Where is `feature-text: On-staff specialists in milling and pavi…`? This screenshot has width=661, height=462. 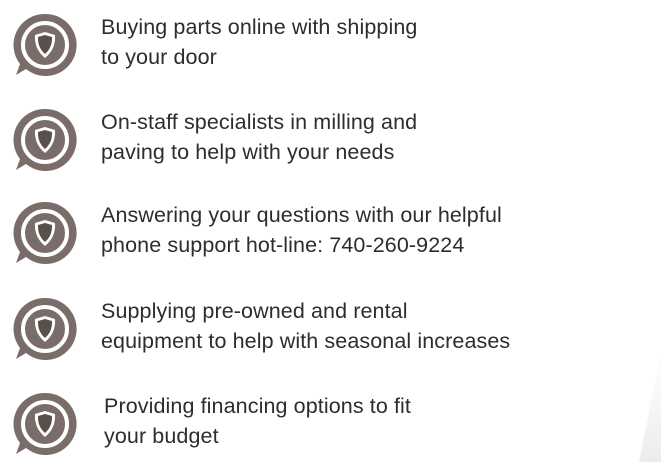 feature-text: On-staff specialists in milling and pavi… is located at coordinates (381, 137).